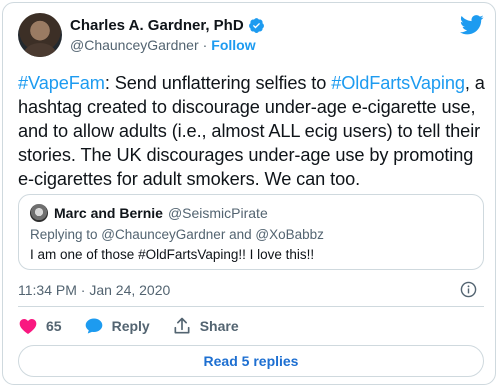  I want to click on hashtag-vapefam: #VapeFam, so click(61, 83).